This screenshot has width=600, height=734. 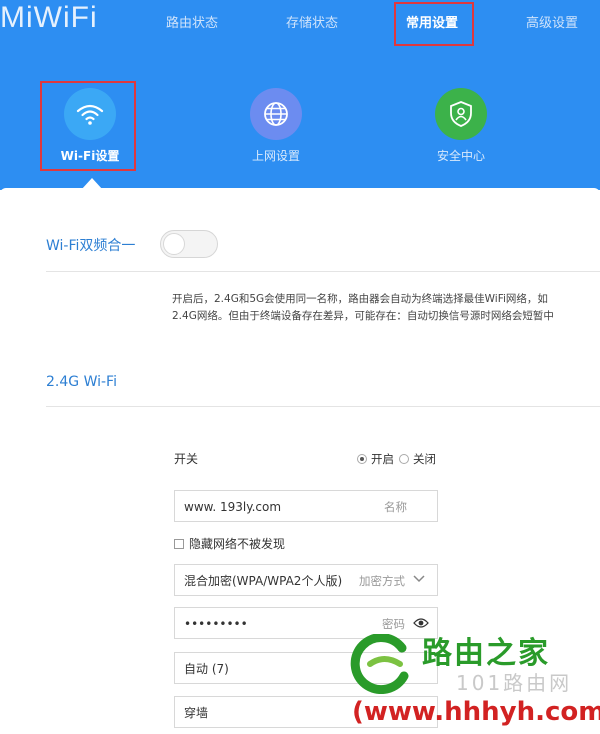 I want to click on strength-value: 穿墙, so click(x=196, y=713).